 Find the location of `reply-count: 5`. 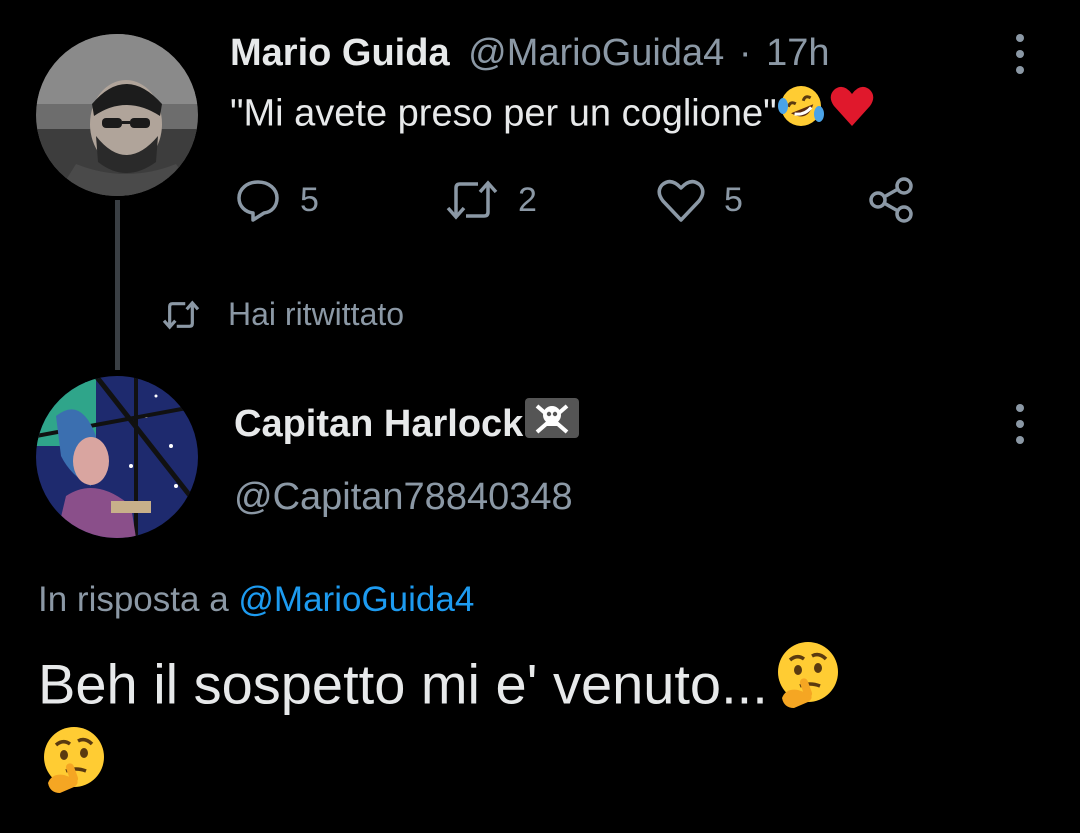

reply-count: 5 is located at coordinates (309, 199).